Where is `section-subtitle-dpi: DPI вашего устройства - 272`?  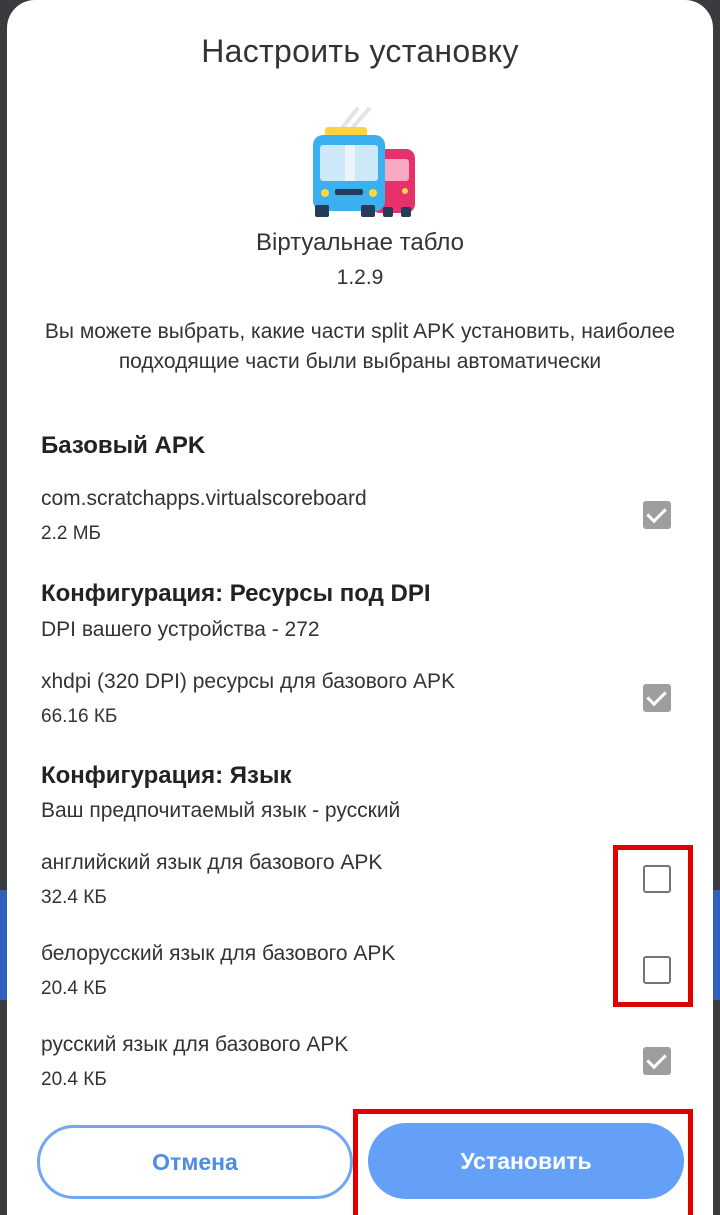 section-subtitle-dpi: DPI вашего устройства - 272 is located at coordinates (180, 629).